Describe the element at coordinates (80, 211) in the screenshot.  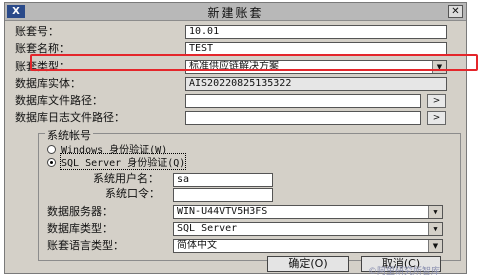
I see `server-label: 数据服务器：` at that location.